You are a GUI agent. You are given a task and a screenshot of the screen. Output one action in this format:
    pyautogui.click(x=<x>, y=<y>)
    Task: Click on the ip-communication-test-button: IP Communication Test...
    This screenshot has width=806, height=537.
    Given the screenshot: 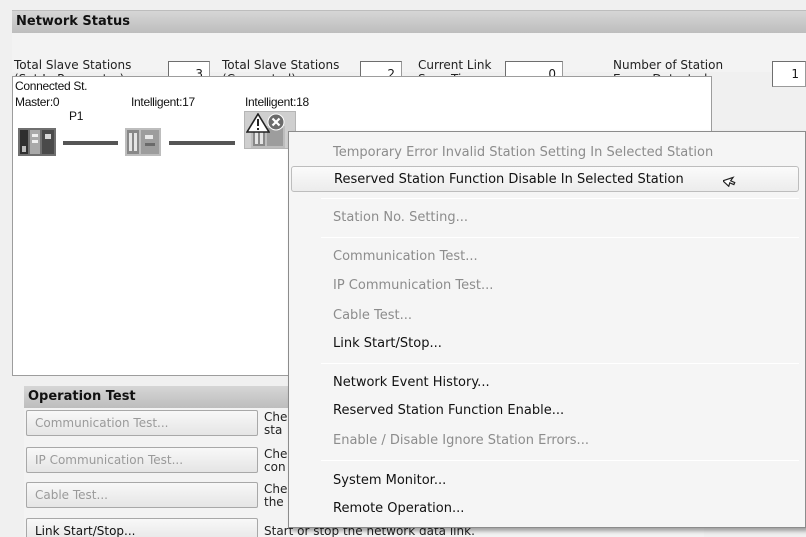 What is the action you would take?
    pyautogui.click(x=142, y=460)
    